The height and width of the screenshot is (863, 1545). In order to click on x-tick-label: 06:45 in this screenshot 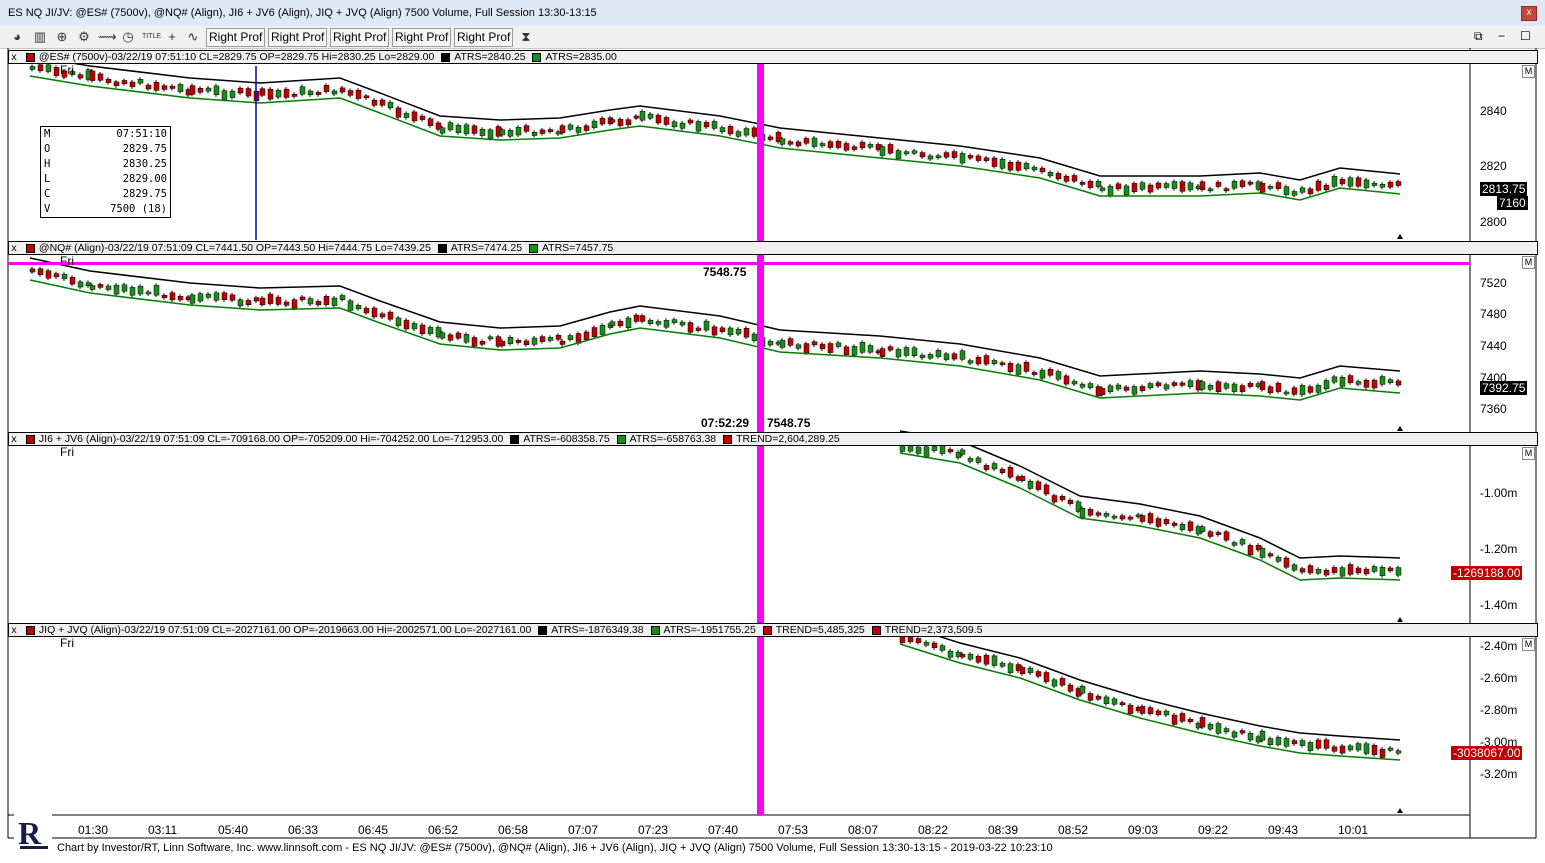, I will do `click(373, 830)`.